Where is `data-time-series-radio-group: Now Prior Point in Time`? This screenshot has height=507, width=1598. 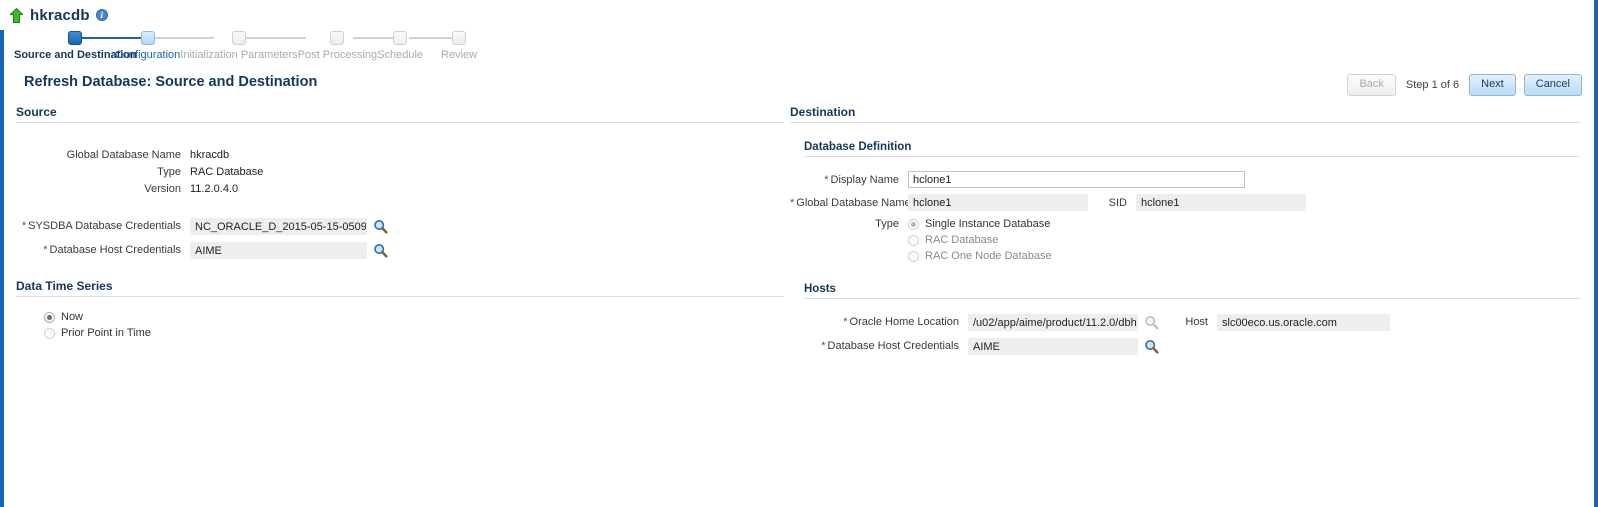
data-time-series-radio-group: Now Prior Point in Time is located at coordinates (414, 325).